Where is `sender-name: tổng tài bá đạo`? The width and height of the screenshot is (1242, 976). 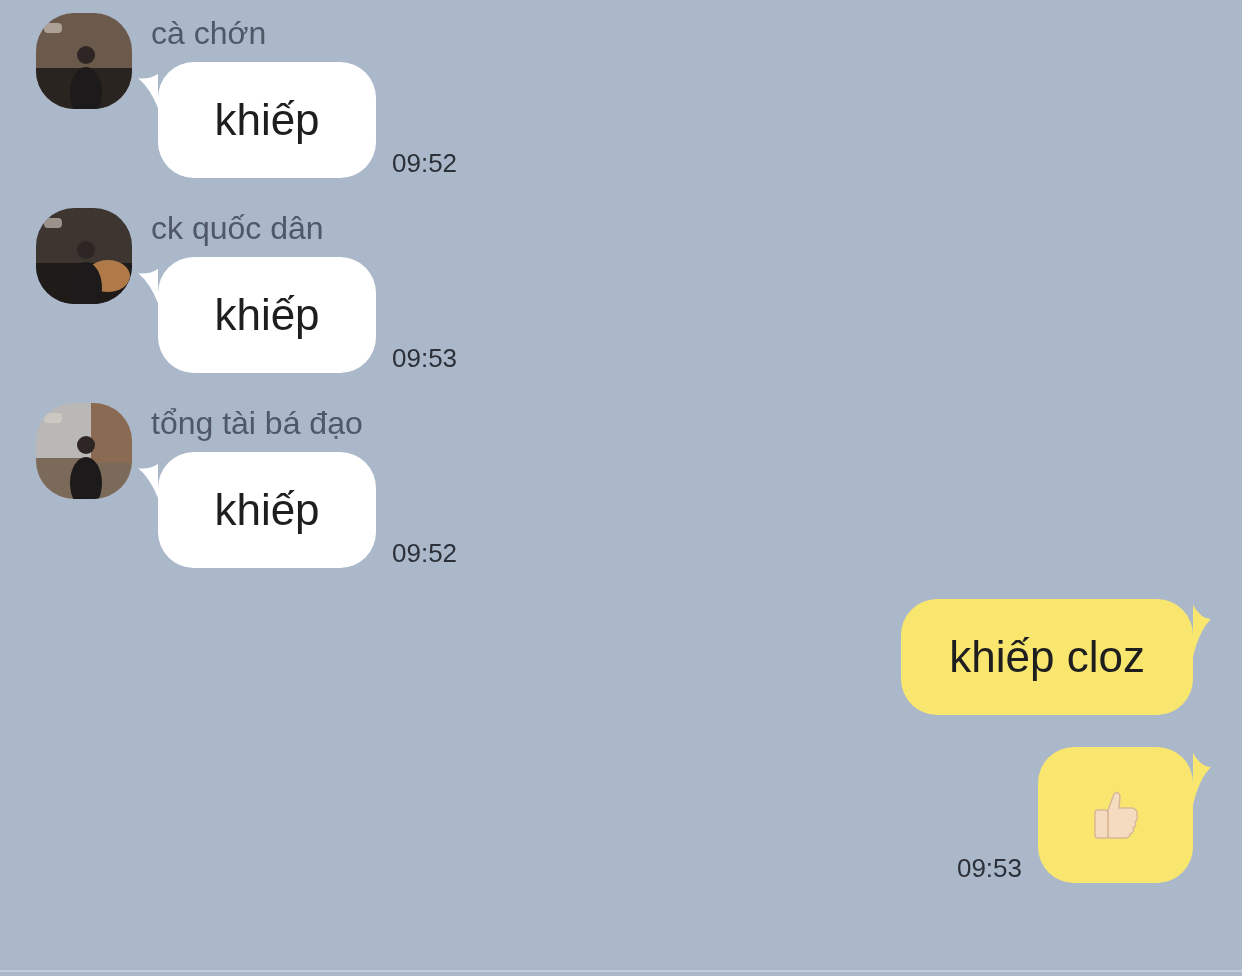 sender-name: tổng tài bá đạo is located at coordinates (257, 423).